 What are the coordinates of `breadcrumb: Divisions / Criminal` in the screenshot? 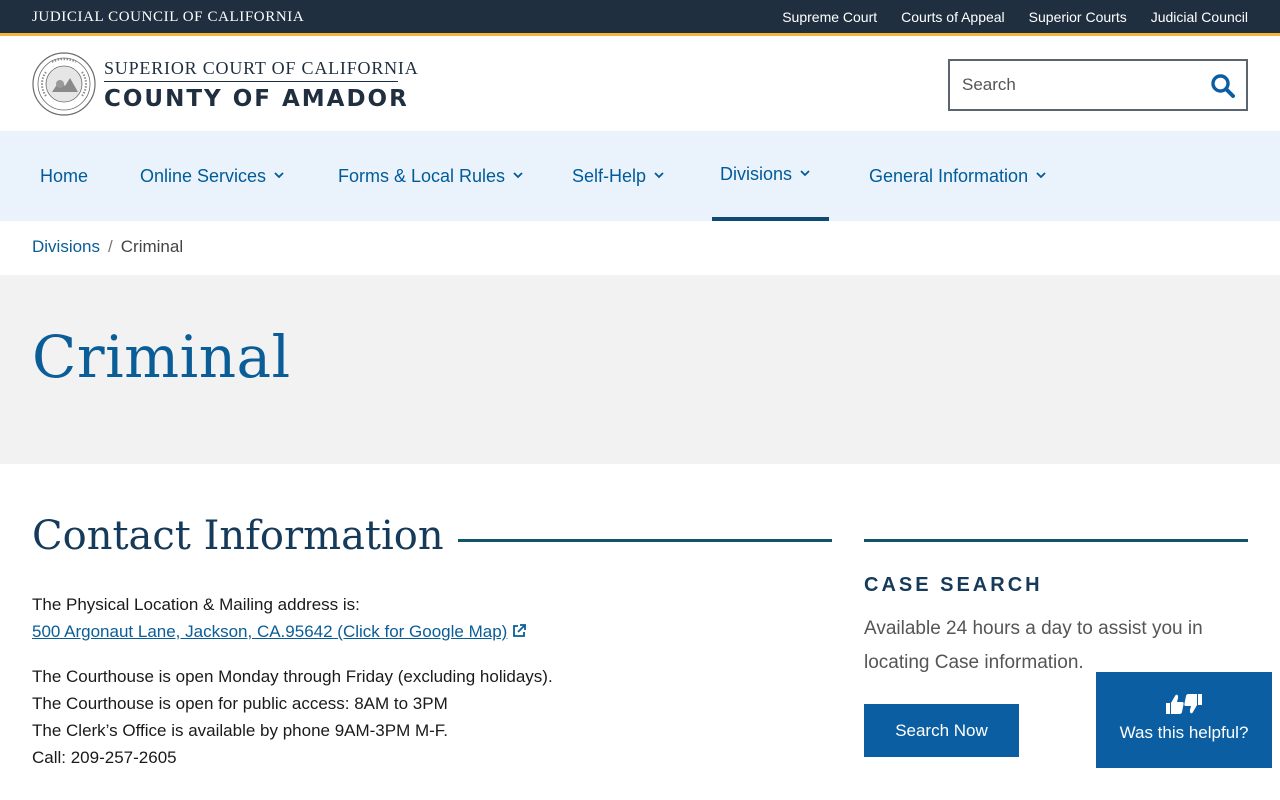 It's located at (107, 247).